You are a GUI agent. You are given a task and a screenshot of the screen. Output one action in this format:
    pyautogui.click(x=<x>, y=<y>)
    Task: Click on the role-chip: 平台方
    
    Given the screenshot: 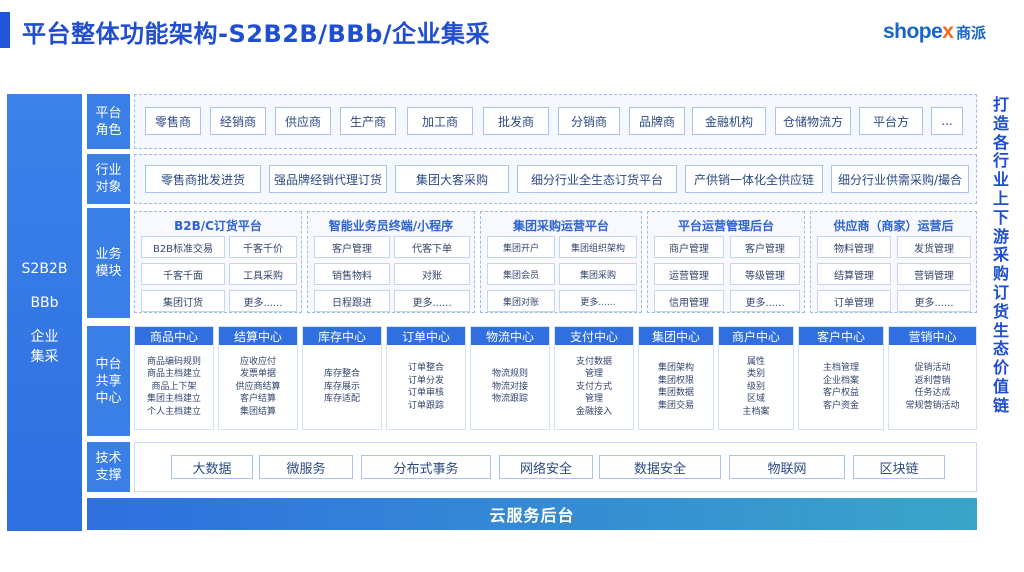 What is the action you would take?
    pyautogui.click(x=891, y=121)
    